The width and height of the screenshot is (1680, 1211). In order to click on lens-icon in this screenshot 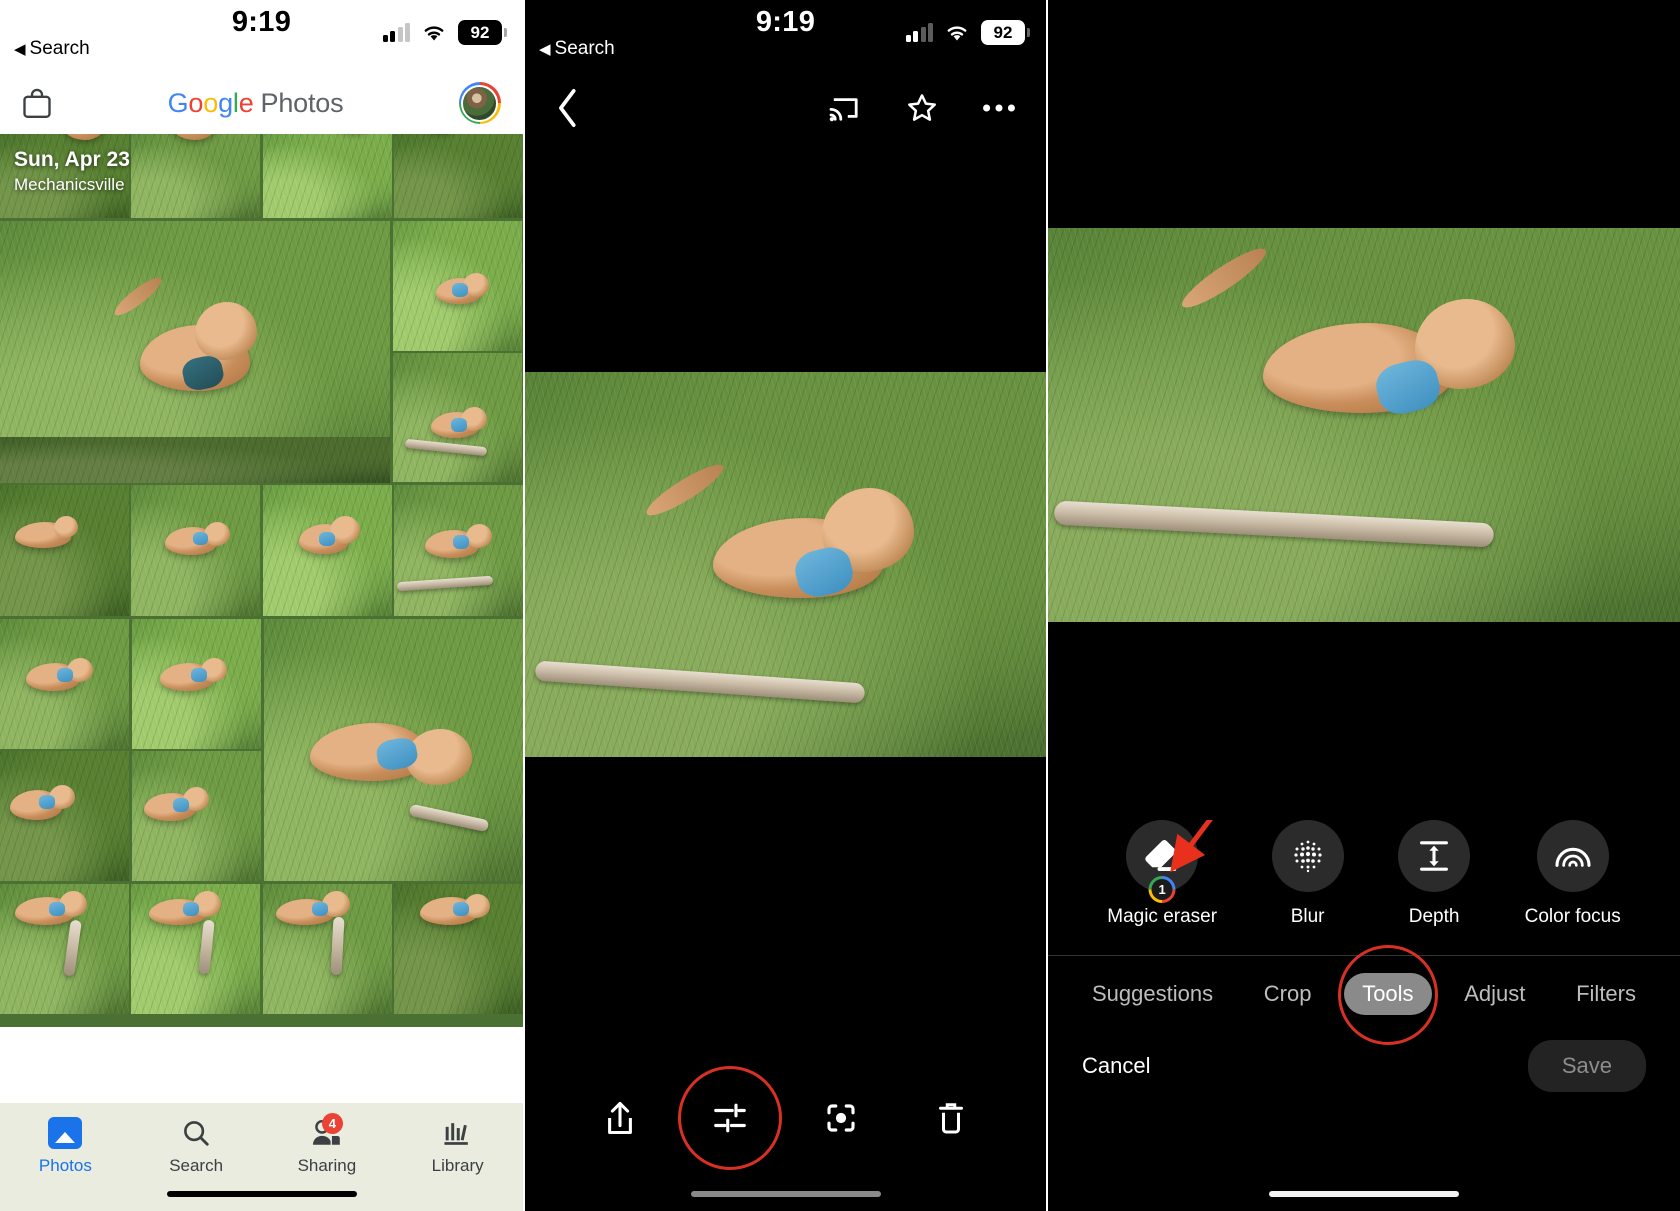, I will do `click(841, 1118)`.